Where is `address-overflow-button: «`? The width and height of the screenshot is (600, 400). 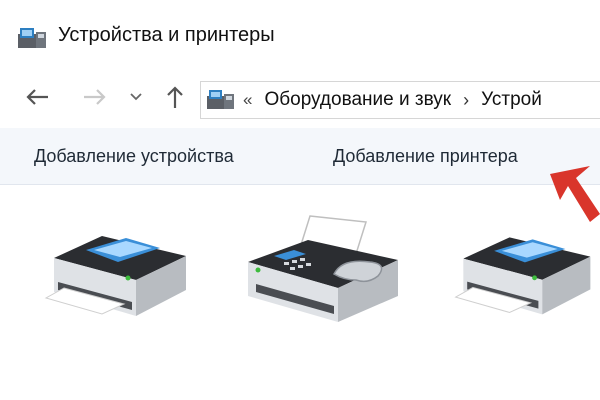 address-overflow-button: « is located at coordinates (247, 100).